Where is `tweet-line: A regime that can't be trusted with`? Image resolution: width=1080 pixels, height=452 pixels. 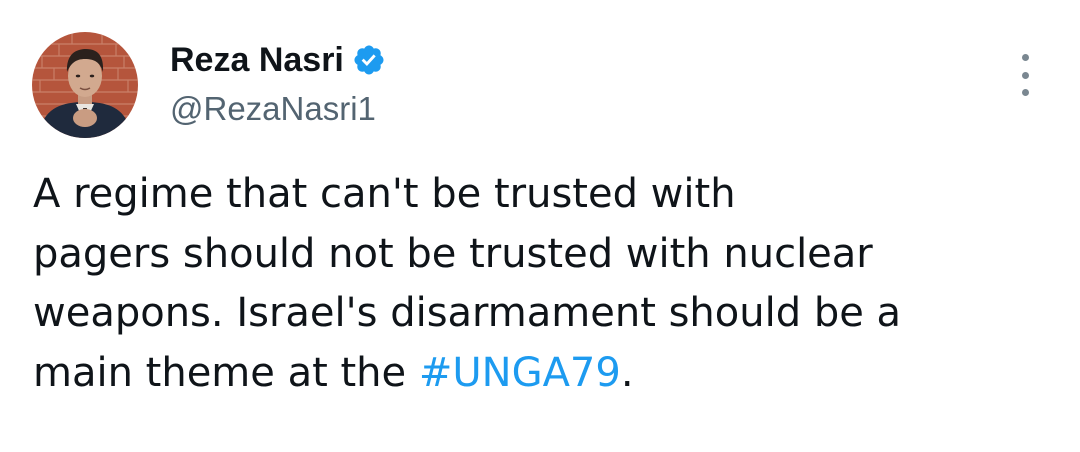
tweet-line: A regime that can't be trusted with is located at coordinates (384, 194).